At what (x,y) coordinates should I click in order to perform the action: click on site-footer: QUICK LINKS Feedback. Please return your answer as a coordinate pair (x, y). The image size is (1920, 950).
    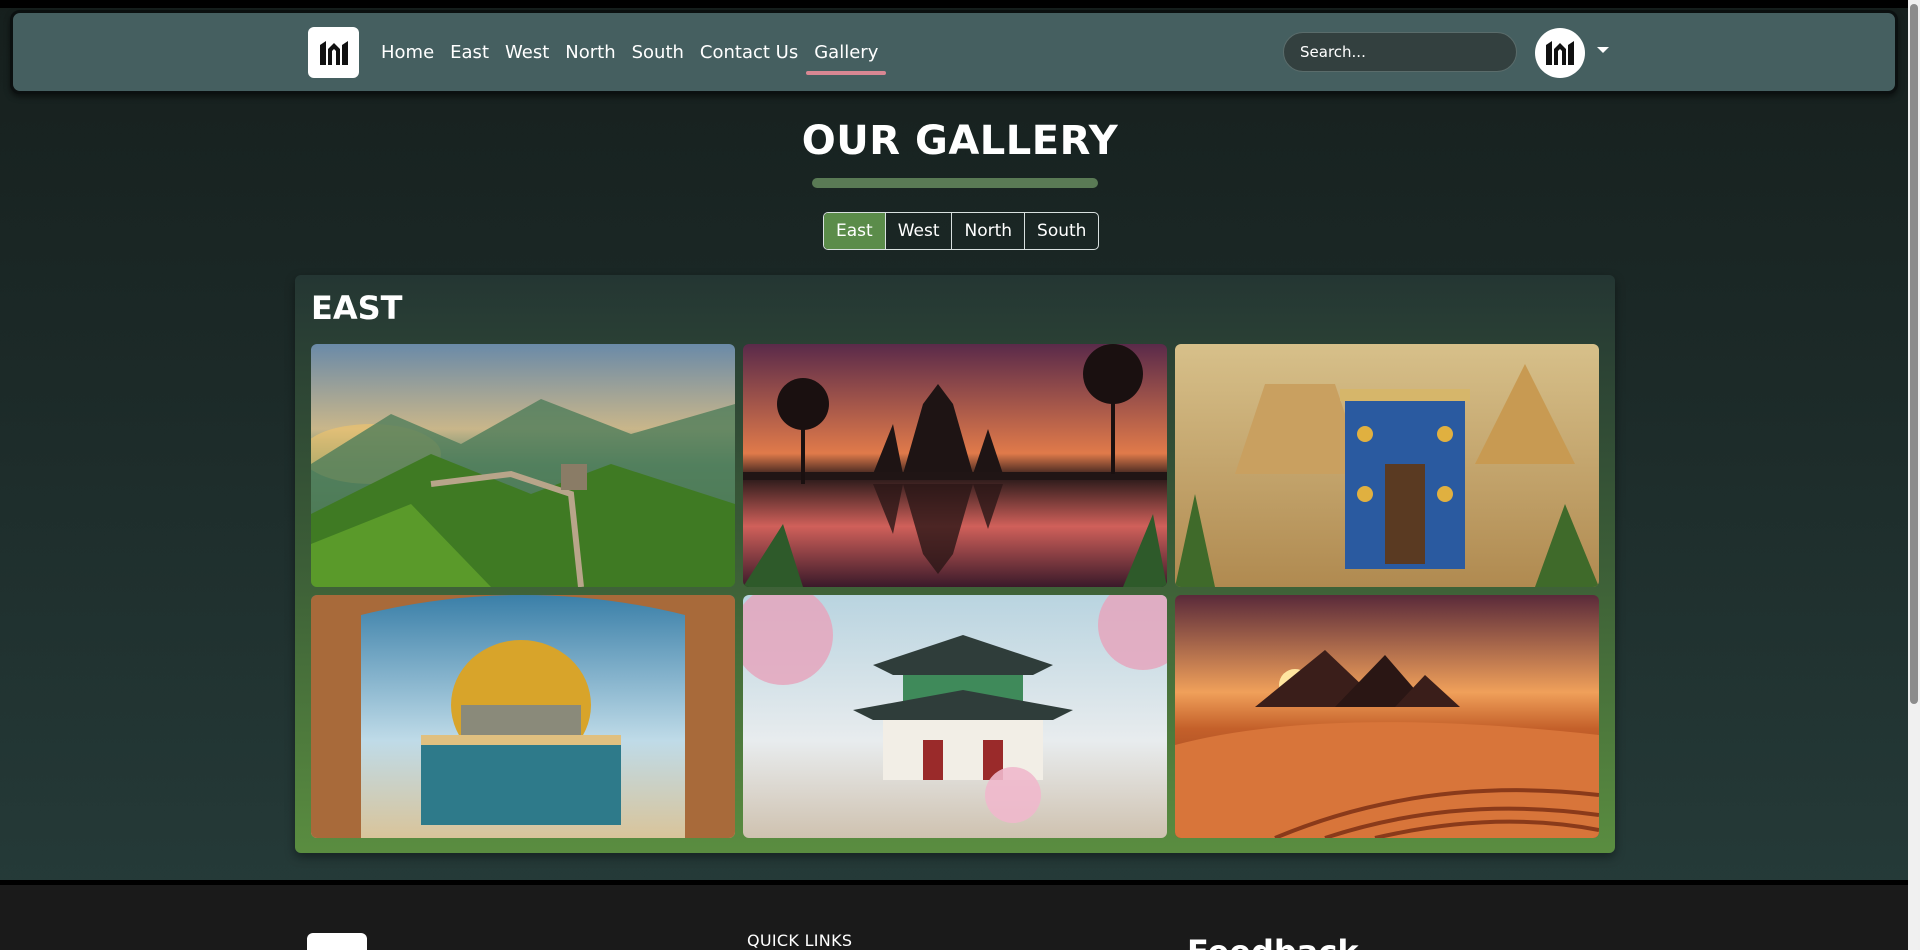
    Looking at the image, I should click on (960, 915).